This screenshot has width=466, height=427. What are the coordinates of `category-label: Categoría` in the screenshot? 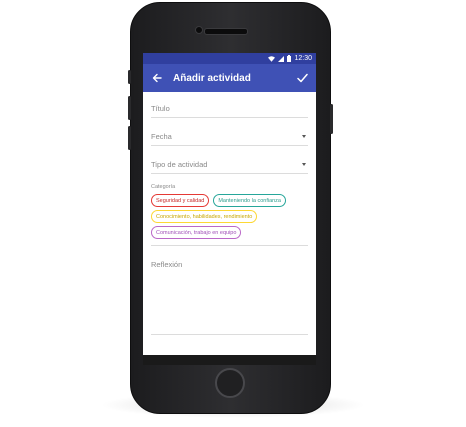 It's located at (163, 187).